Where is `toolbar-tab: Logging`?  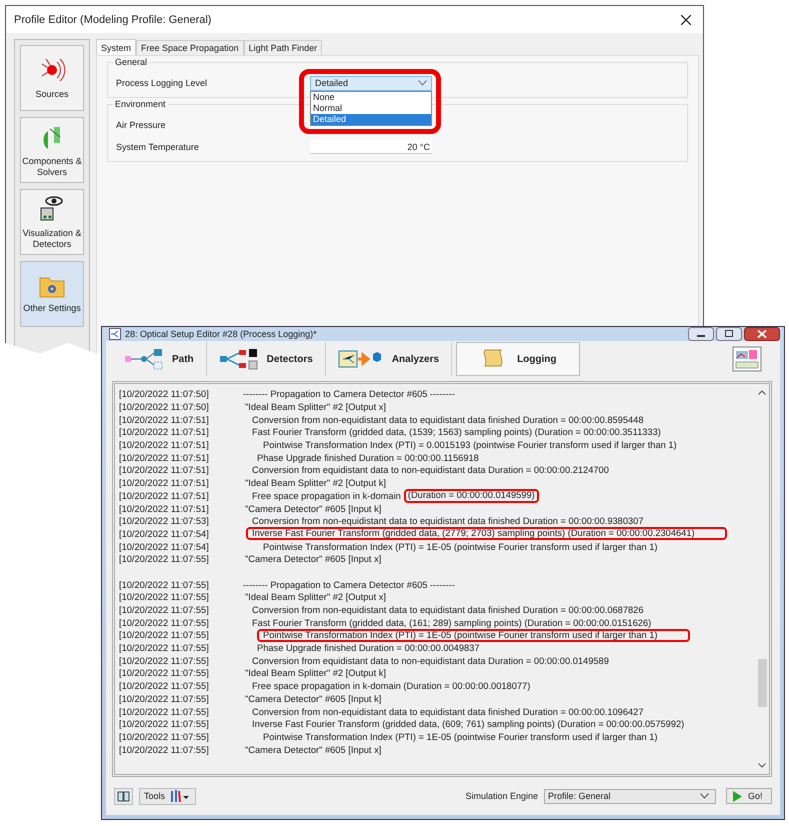
toolbar-tab: Logging is located at coordinates (518, 359).